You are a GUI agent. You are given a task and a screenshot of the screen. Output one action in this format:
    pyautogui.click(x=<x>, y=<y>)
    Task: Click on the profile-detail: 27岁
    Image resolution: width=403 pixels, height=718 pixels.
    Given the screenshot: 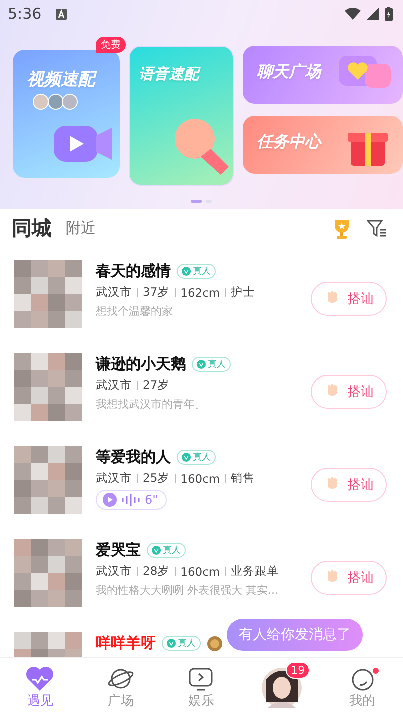 What is the action you would take?
    pyautogui.click(x=156, y=385)
    